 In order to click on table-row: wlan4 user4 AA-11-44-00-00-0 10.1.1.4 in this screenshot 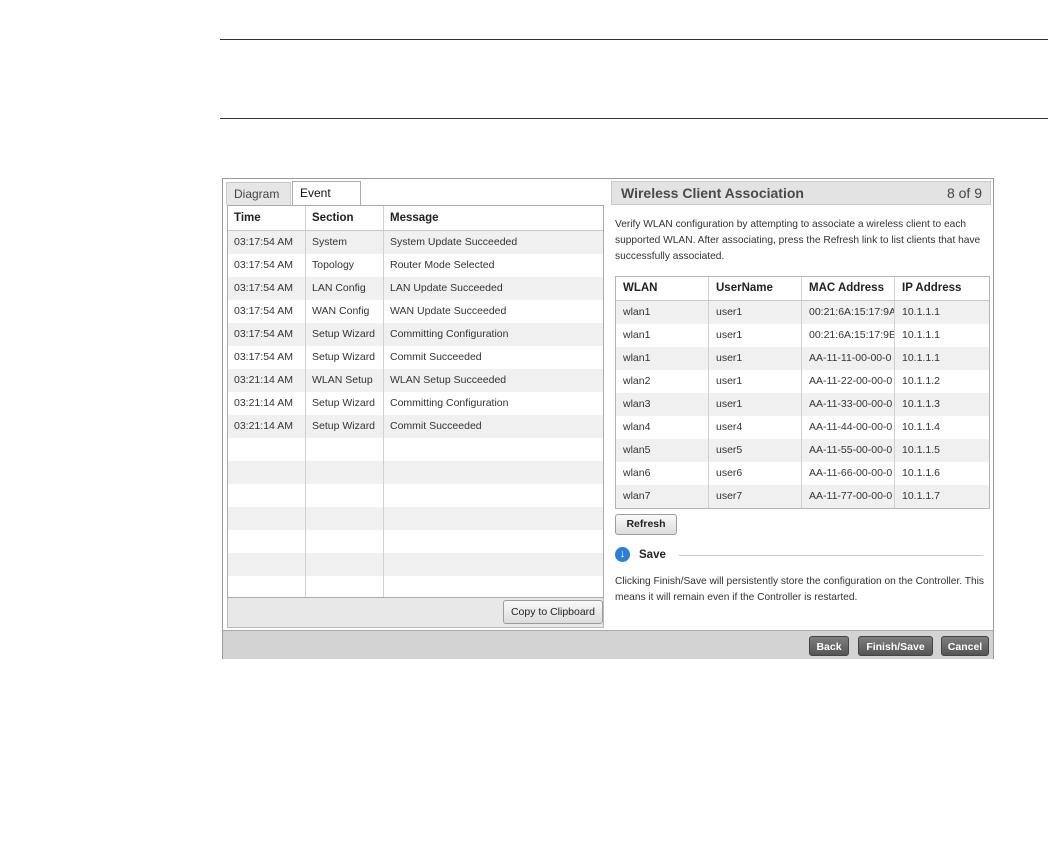, I will do `click(802, 427)`.